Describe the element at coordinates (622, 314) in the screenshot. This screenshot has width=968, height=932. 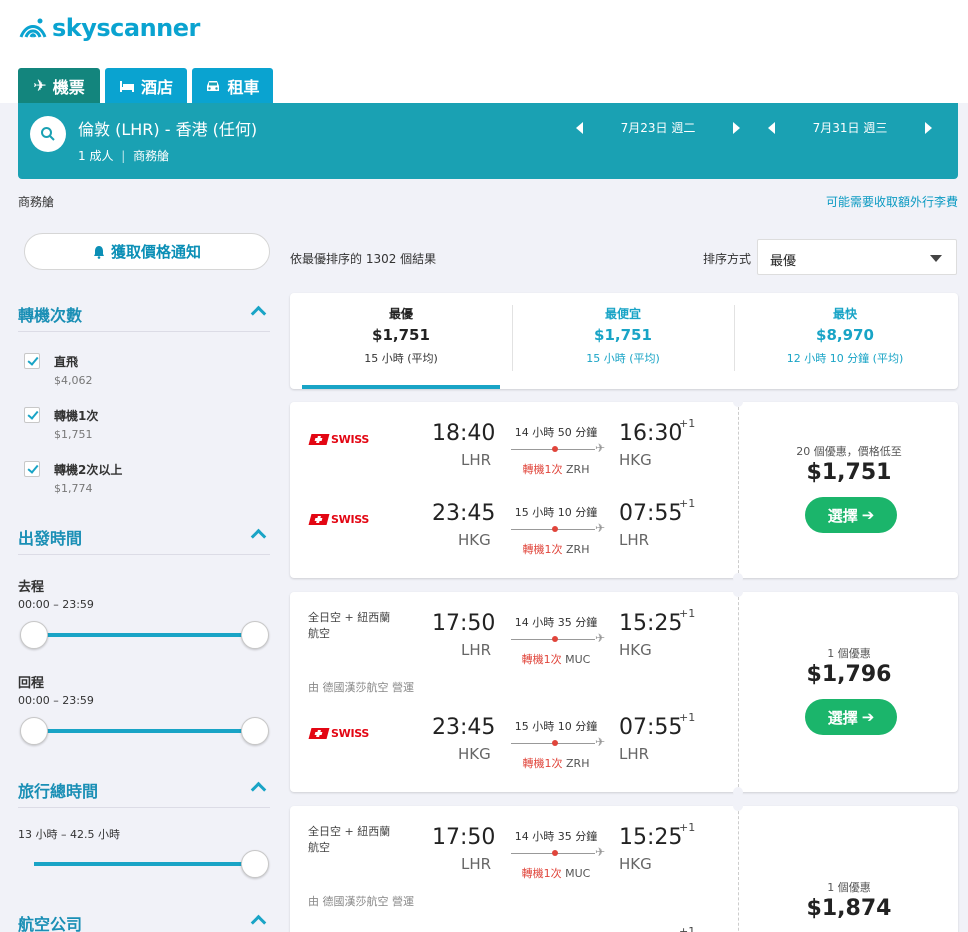
I see `sort-tab-title: 最便宜` at that location.